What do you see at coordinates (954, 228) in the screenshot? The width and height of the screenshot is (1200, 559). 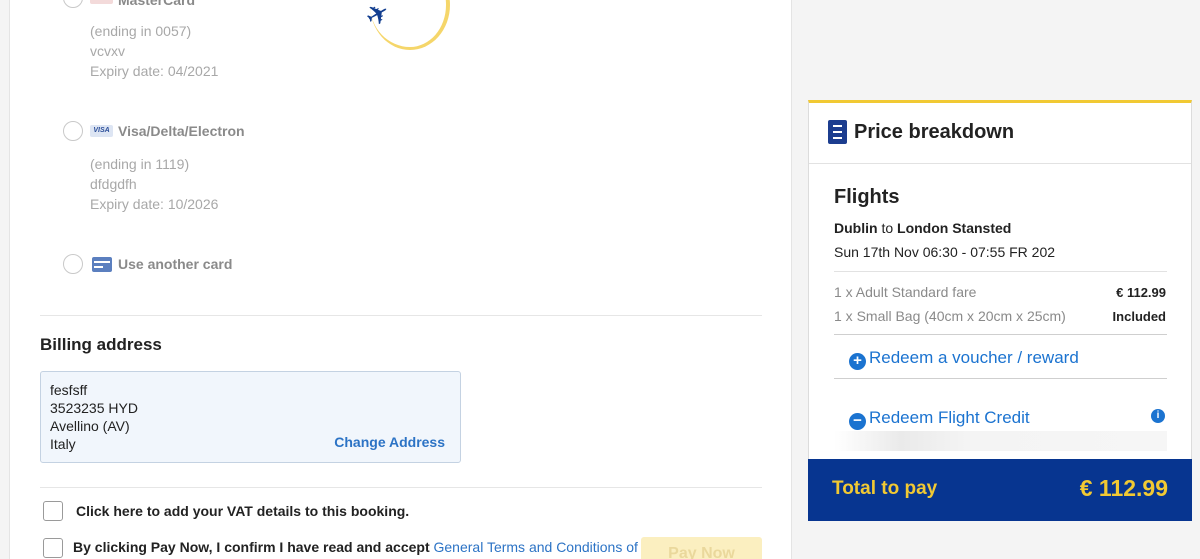 I see `route-destination: London Stansted` at bounding box center [954, 228].